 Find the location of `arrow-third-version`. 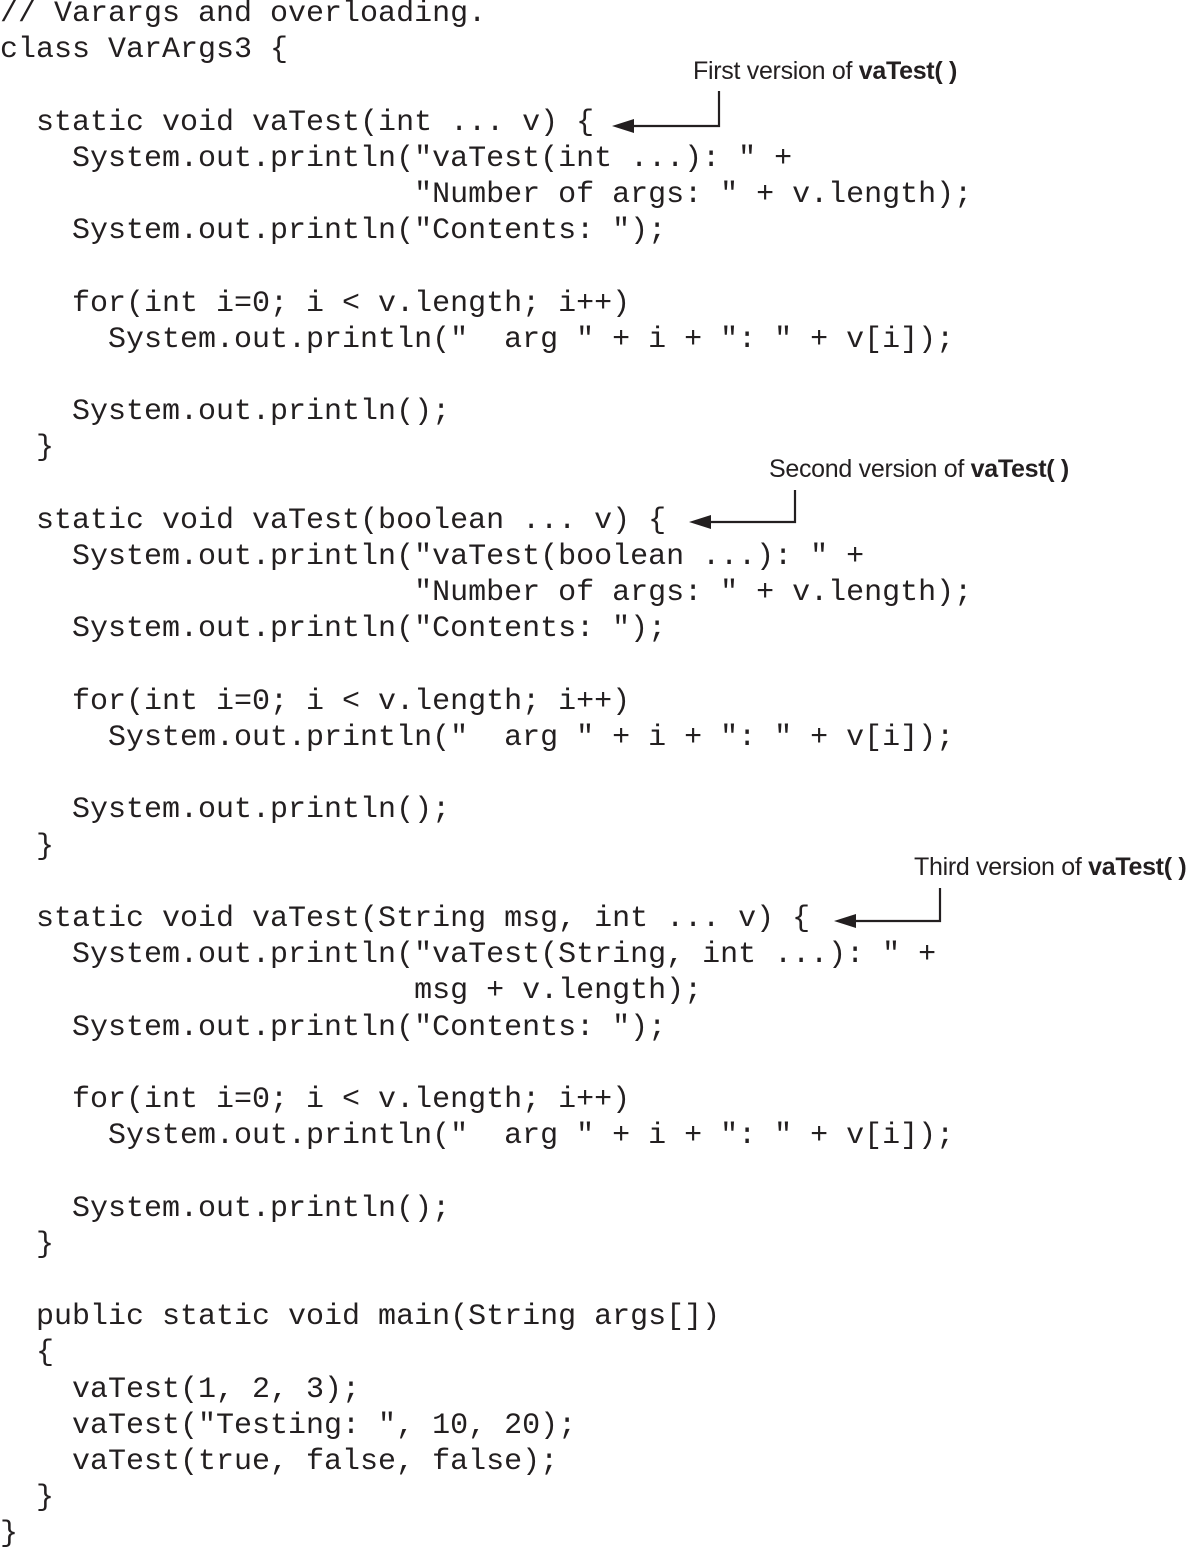

arrow-third-version is located at coordinates (888, 908).